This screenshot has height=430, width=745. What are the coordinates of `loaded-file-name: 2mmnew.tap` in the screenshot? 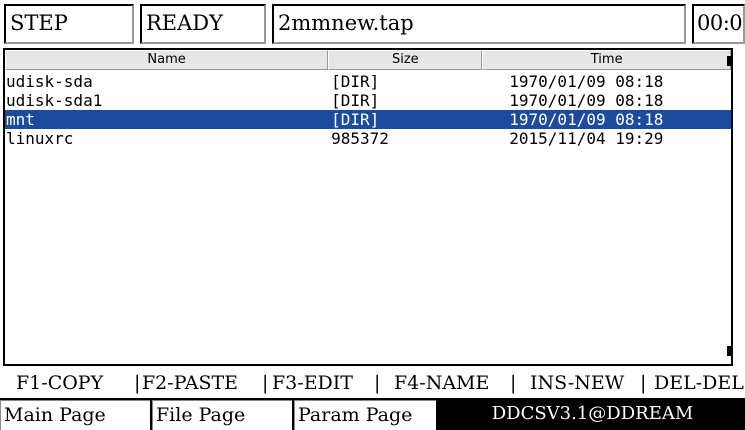 It's located at (479, 24).